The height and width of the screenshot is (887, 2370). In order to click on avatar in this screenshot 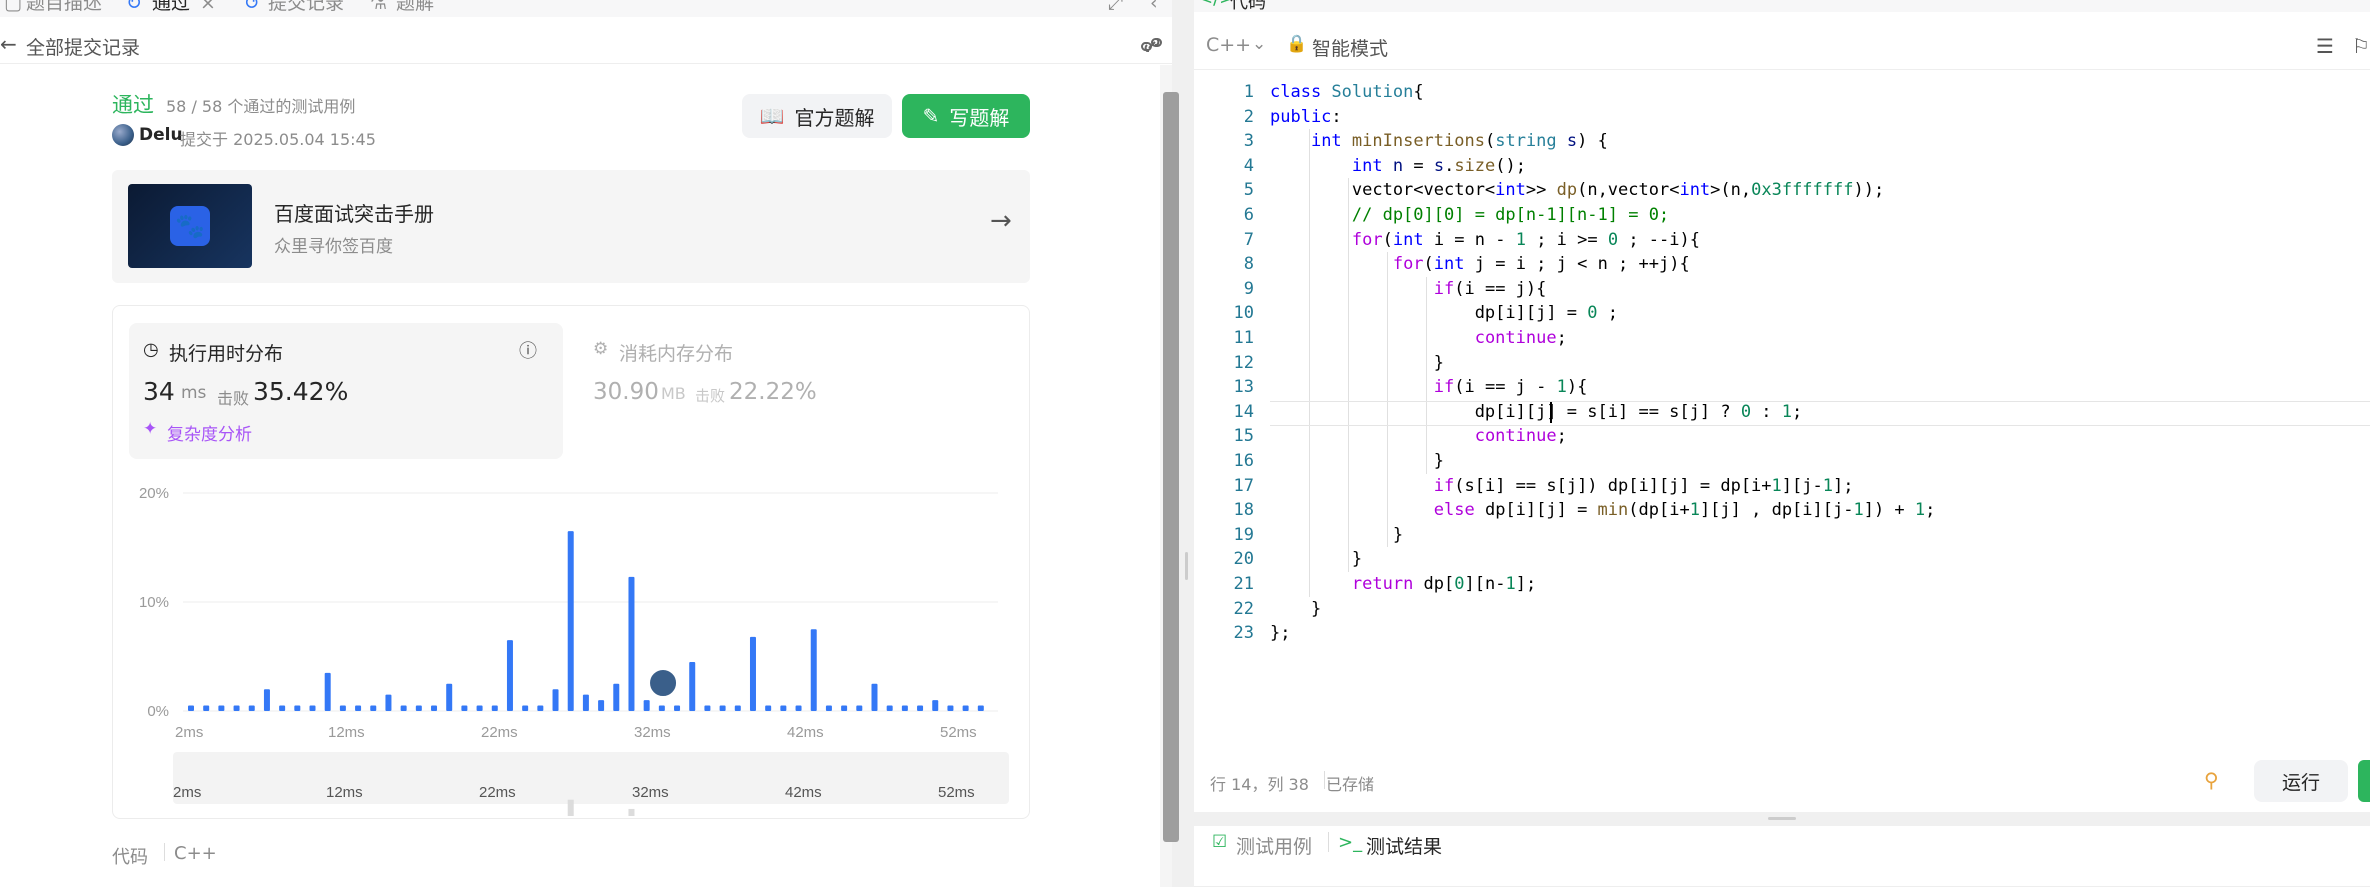, I will do `click(123, 135)`.